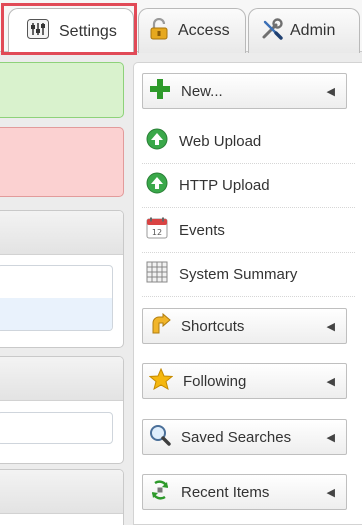 This screenshot has height=525, width=362. Describe the element at coordinates (88, 31) in the screenshot. I see `tab-settings-label: Settings` at that location.